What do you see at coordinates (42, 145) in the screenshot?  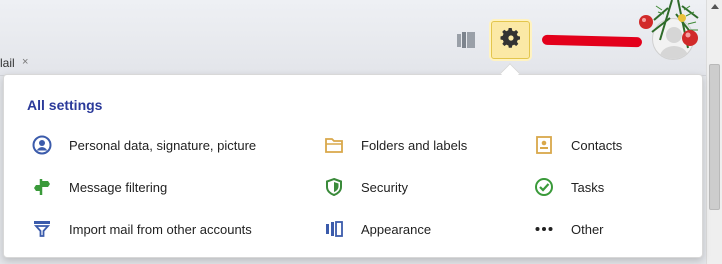 I see `person-icon` at bounding box center [42, 145].